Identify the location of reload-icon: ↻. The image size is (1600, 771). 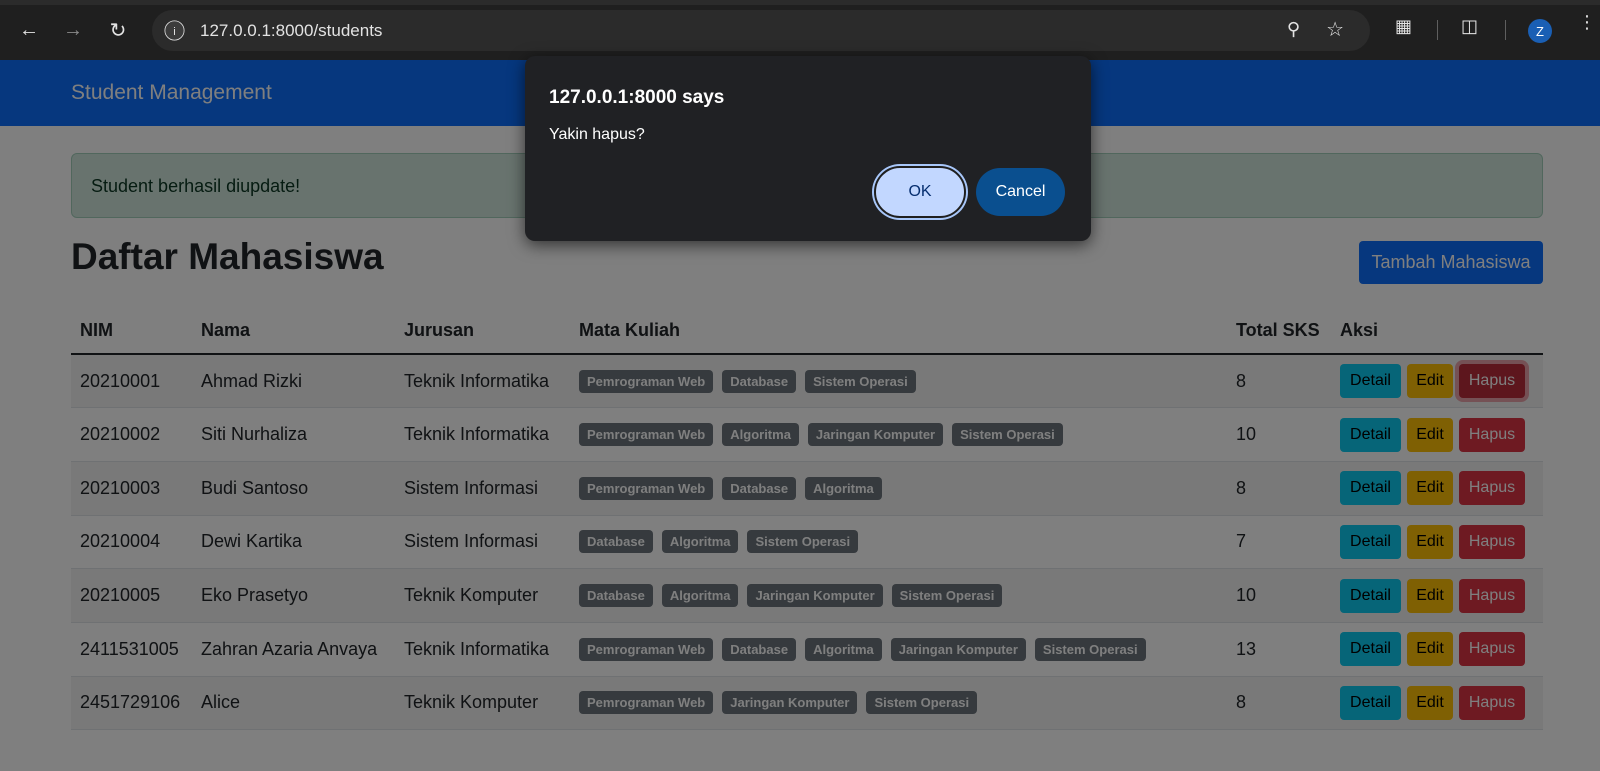
(118, 30).